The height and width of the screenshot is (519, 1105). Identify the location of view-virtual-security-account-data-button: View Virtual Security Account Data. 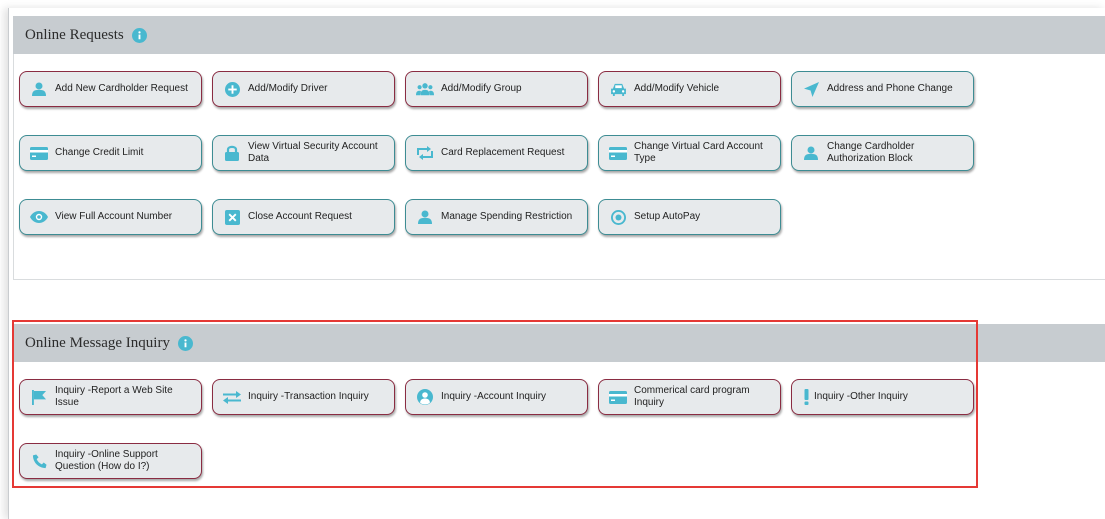
(303, 153).